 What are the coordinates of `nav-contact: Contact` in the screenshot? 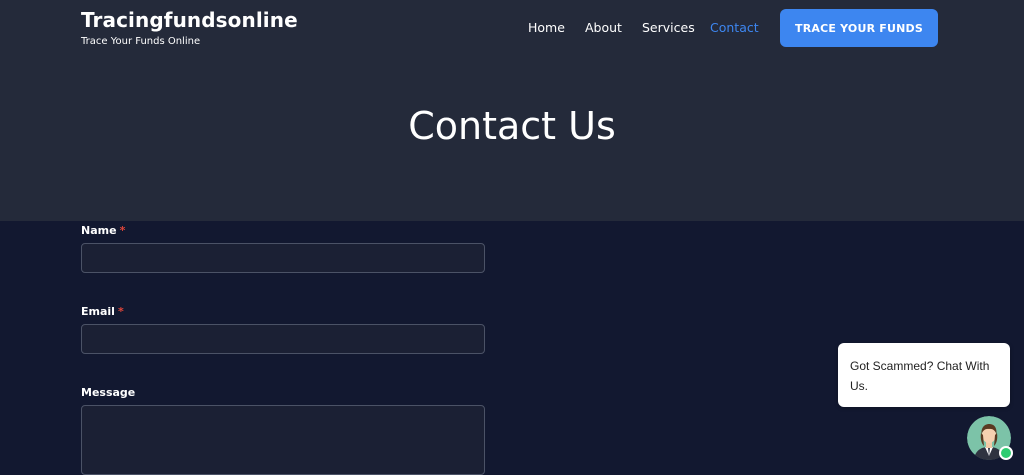 It's located at (734, 27).